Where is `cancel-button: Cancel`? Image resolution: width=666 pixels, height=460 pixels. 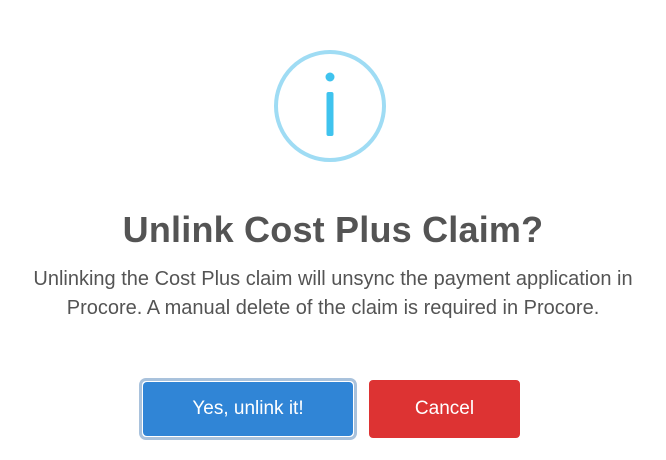 cancel-button: Cancel is located at coordinates (444, 409).